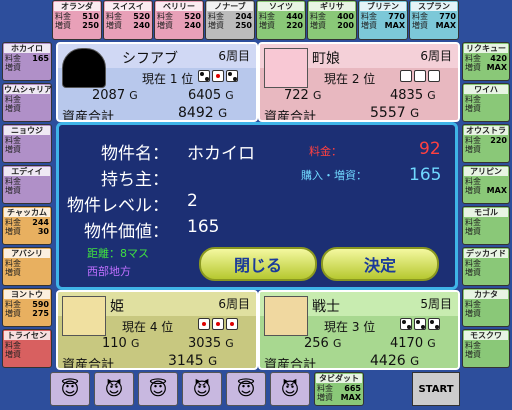 Image resolution: width=512 pixels, height=410 pixels. Describe the element at coordinates (27, 184) in the screenshot. I see `property-tile: エディイ 料金 増資` at that location.